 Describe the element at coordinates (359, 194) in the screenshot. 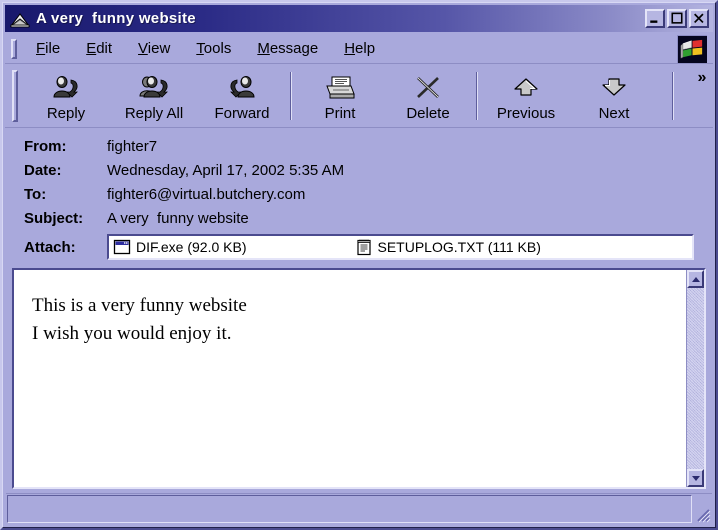

I see `header-row-to: To: fighter6@virtual.butchery.com` at that location.